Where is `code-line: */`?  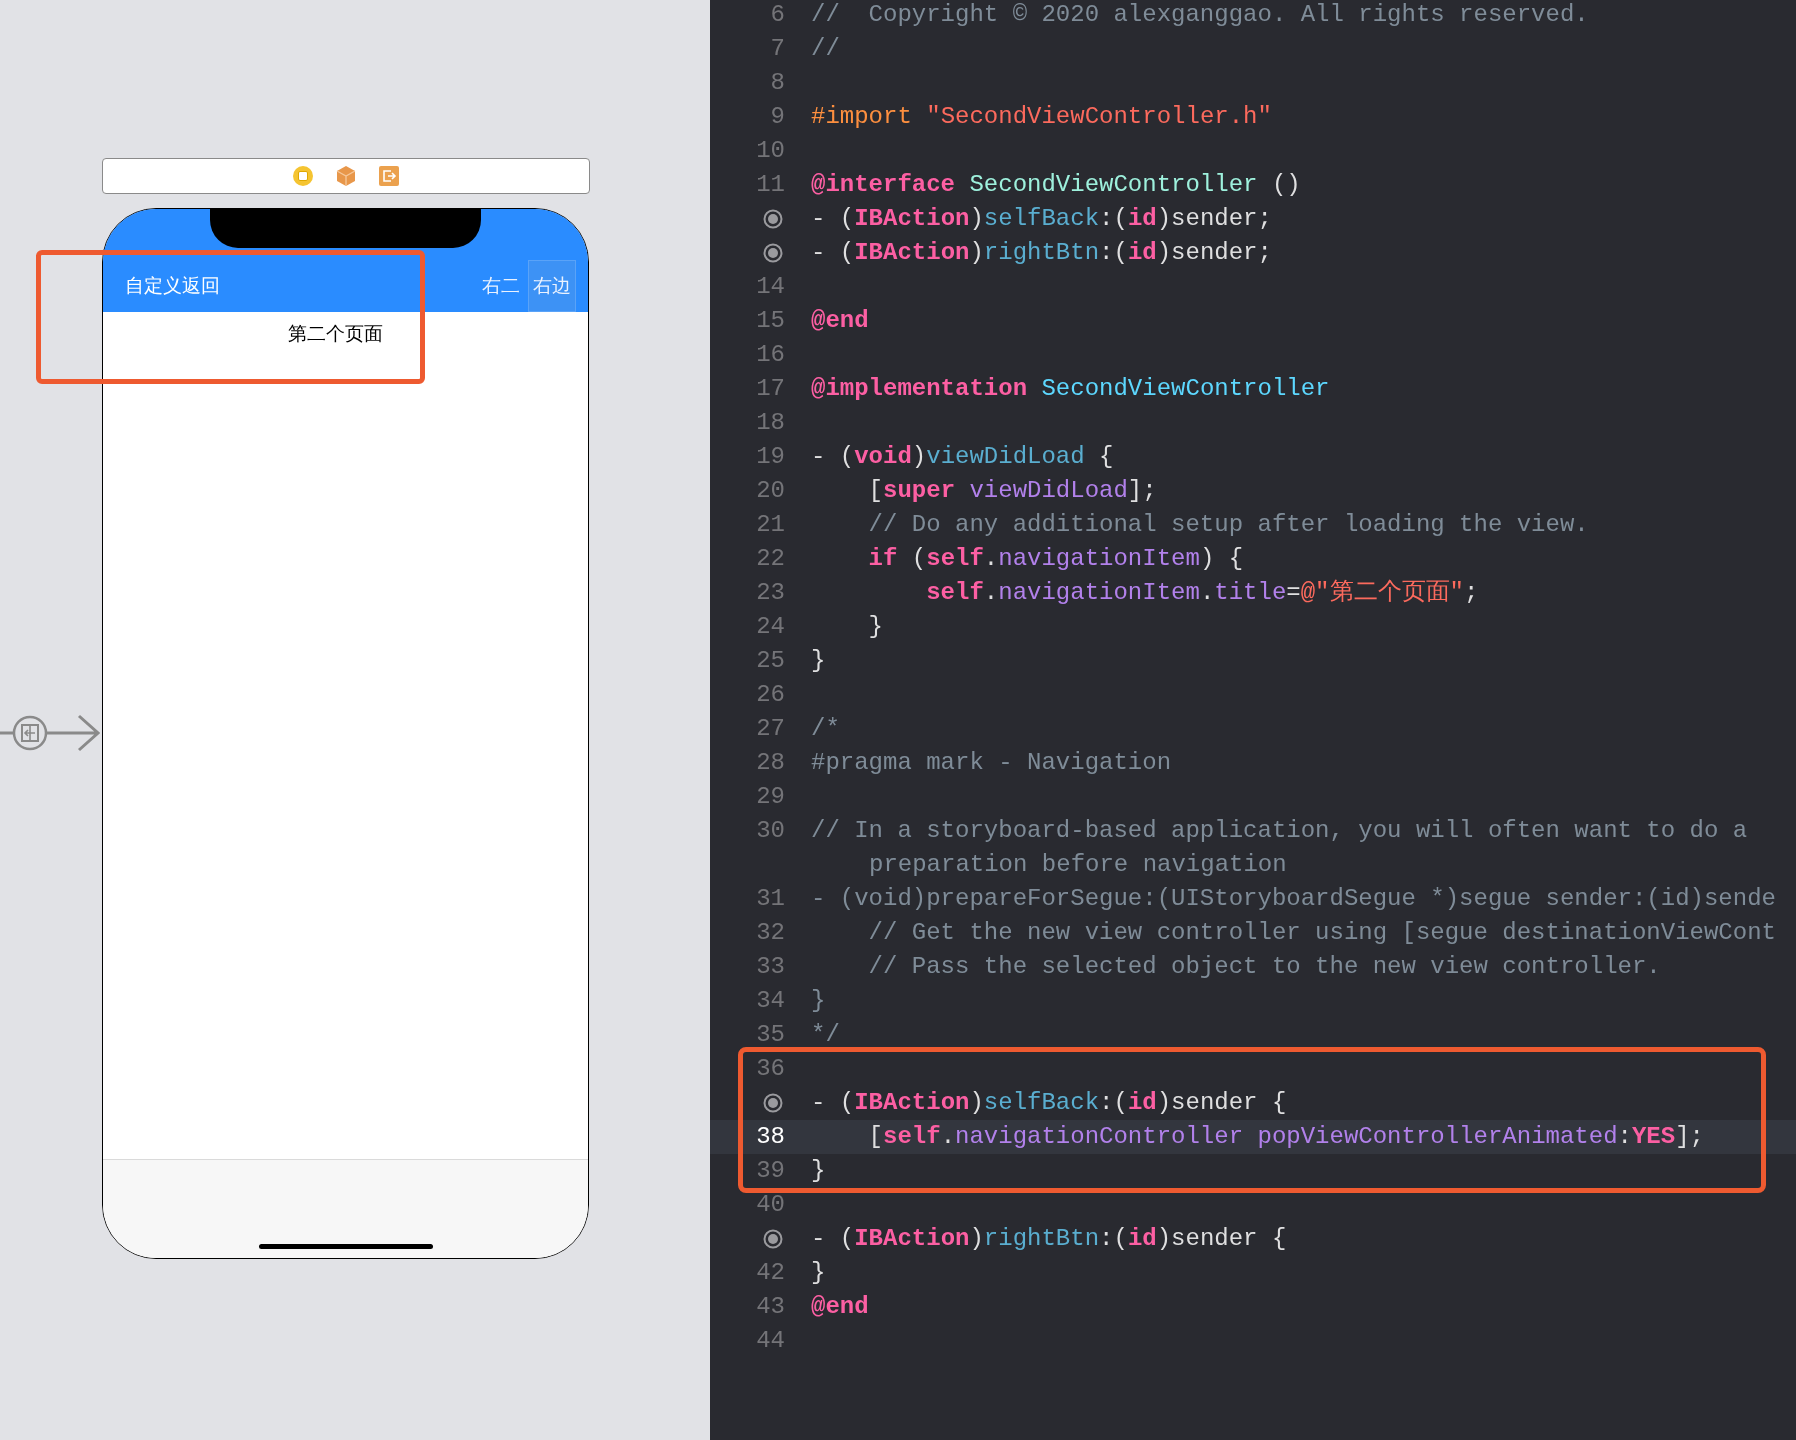 code-line: */ is located at coordinates (825, 1035).